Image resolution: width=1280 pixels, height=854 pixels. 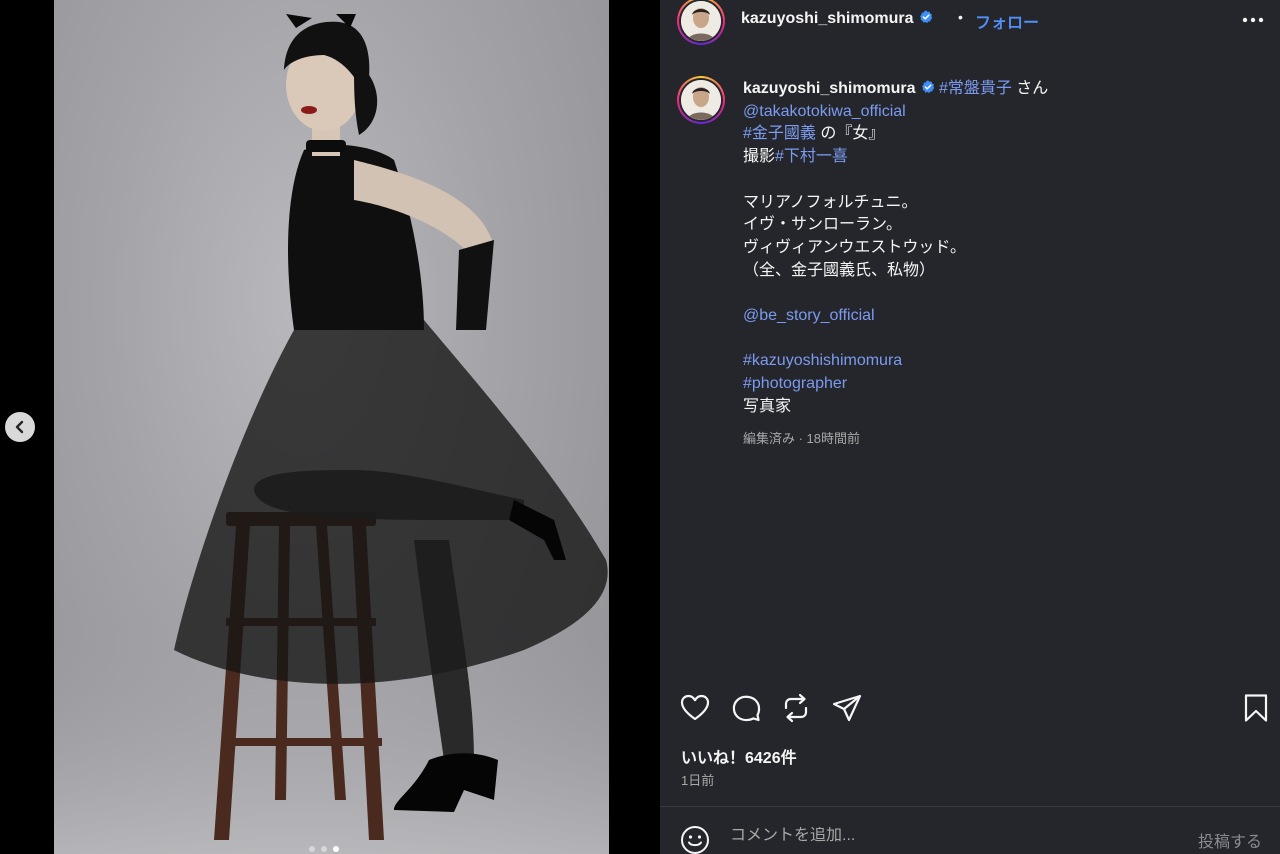 I want to click on caption-line: ヴィヴィアンウエストウッド。, so click(x=1003, y=248).